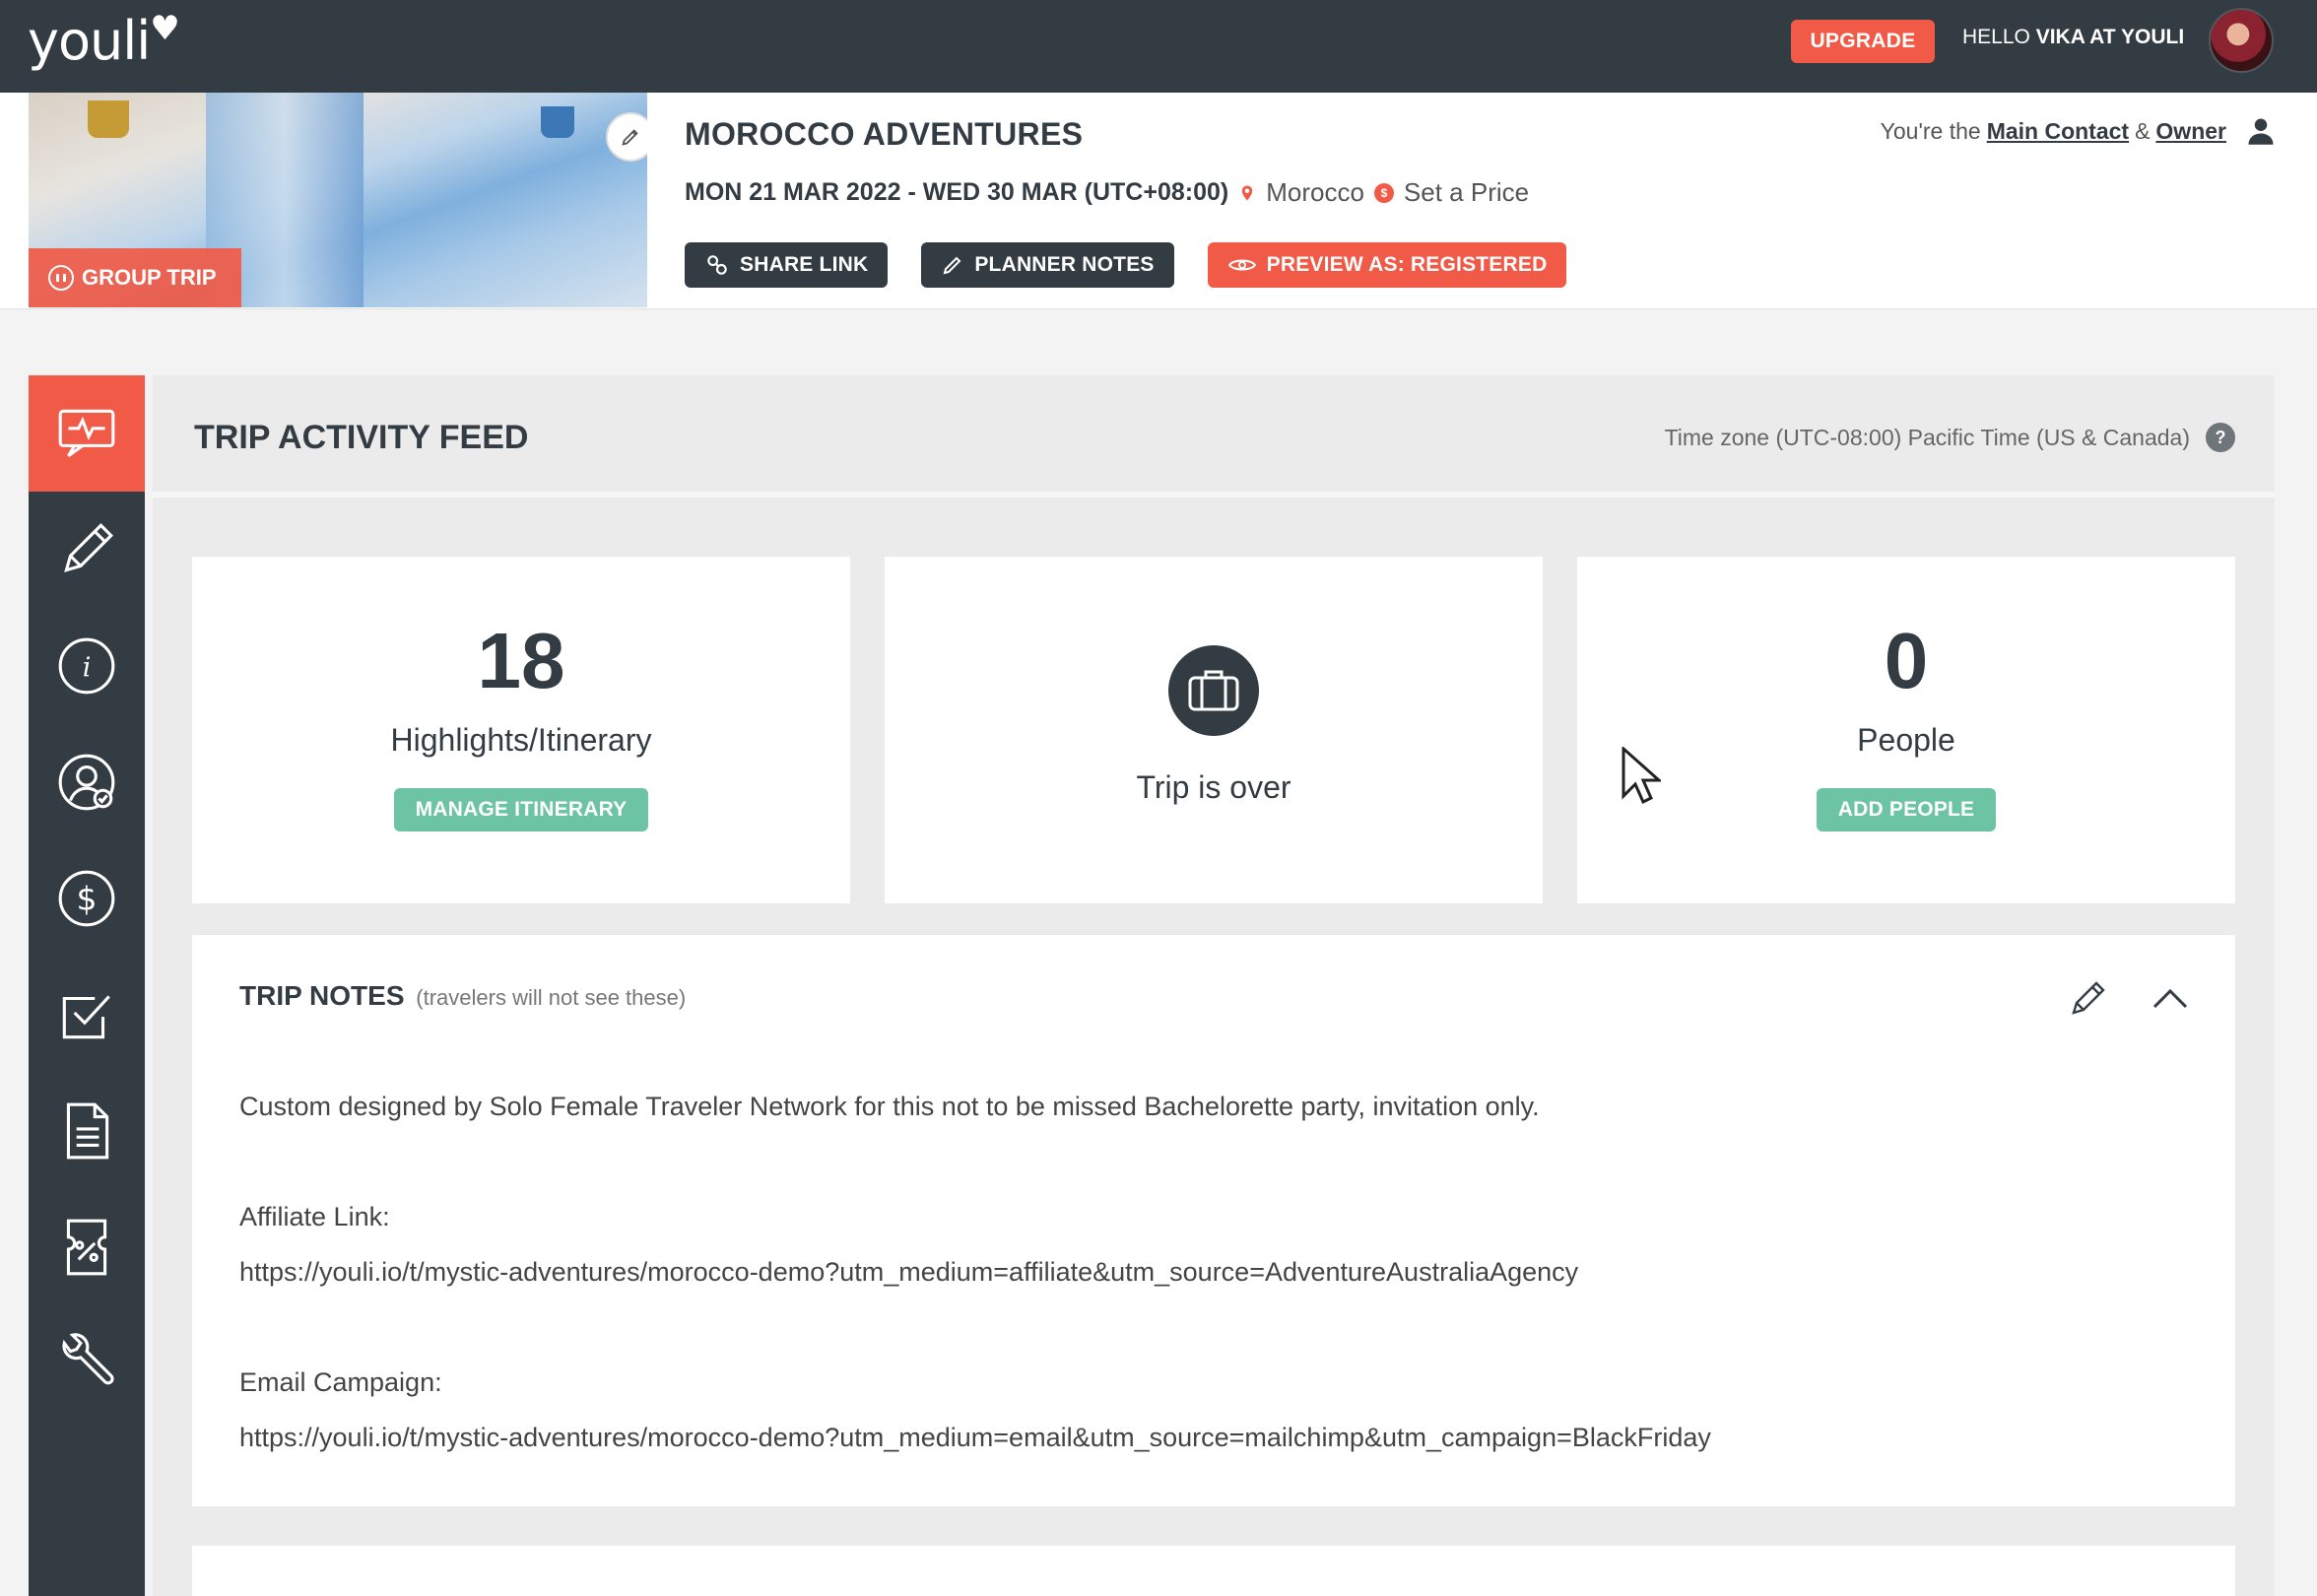 This screenshot has width=2317, height=1596. Describe the element at coordinates (361, 438) in the screenshot. I see `page-title: TRIP ACTIVITY FEED` at that location.